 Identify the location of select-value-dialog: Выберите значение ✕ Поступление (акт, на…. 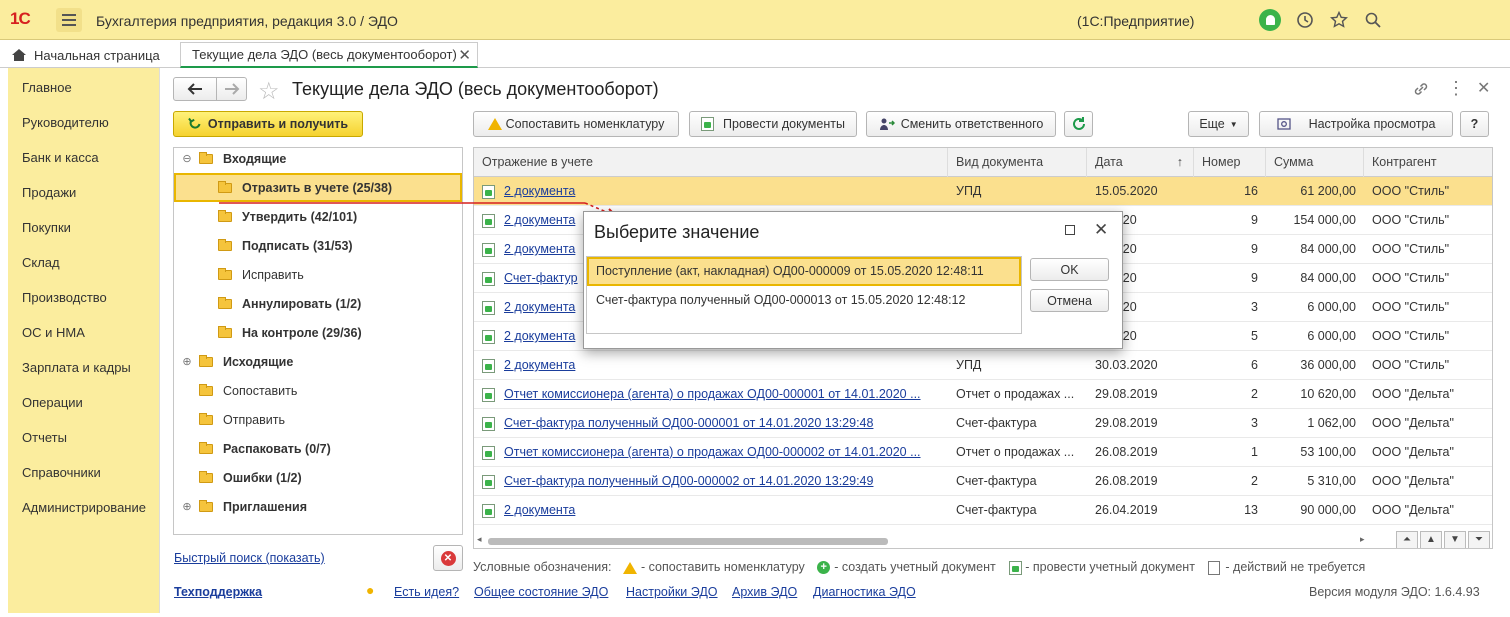
(853, 280).